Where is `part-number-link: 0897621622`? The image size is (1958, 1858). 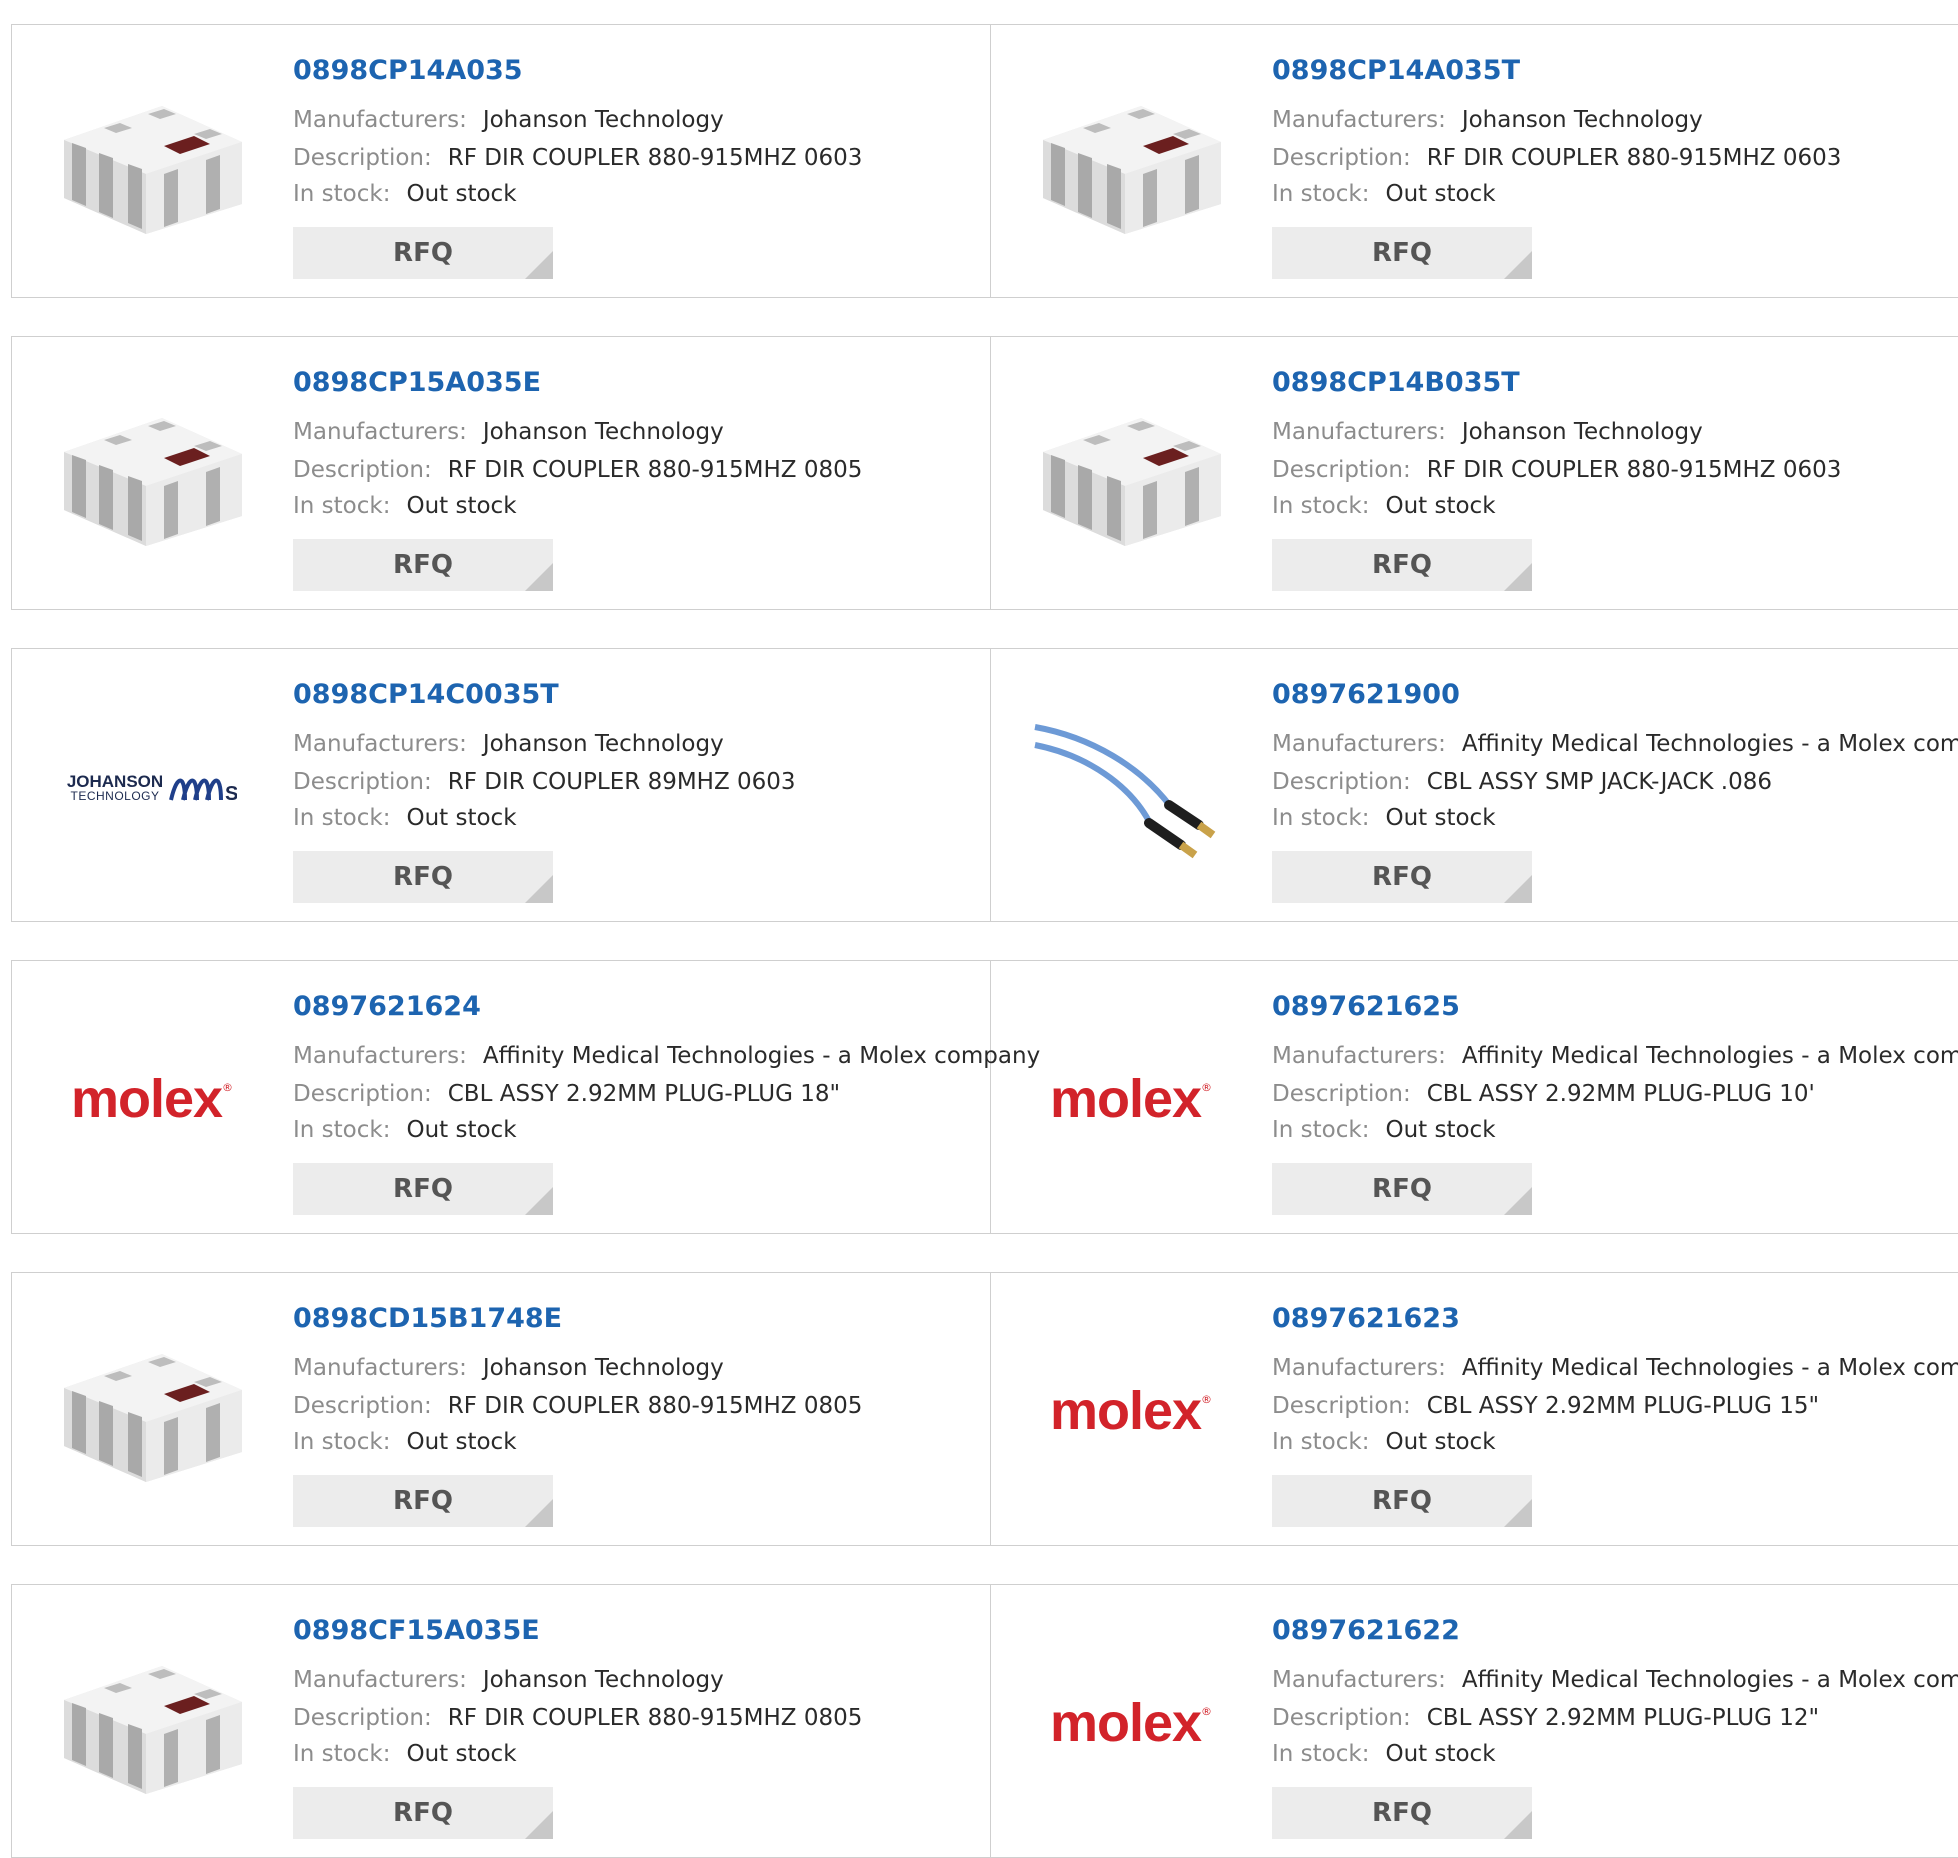 part-number-link: 0897621622 is located at coordinates (1366, 1630).